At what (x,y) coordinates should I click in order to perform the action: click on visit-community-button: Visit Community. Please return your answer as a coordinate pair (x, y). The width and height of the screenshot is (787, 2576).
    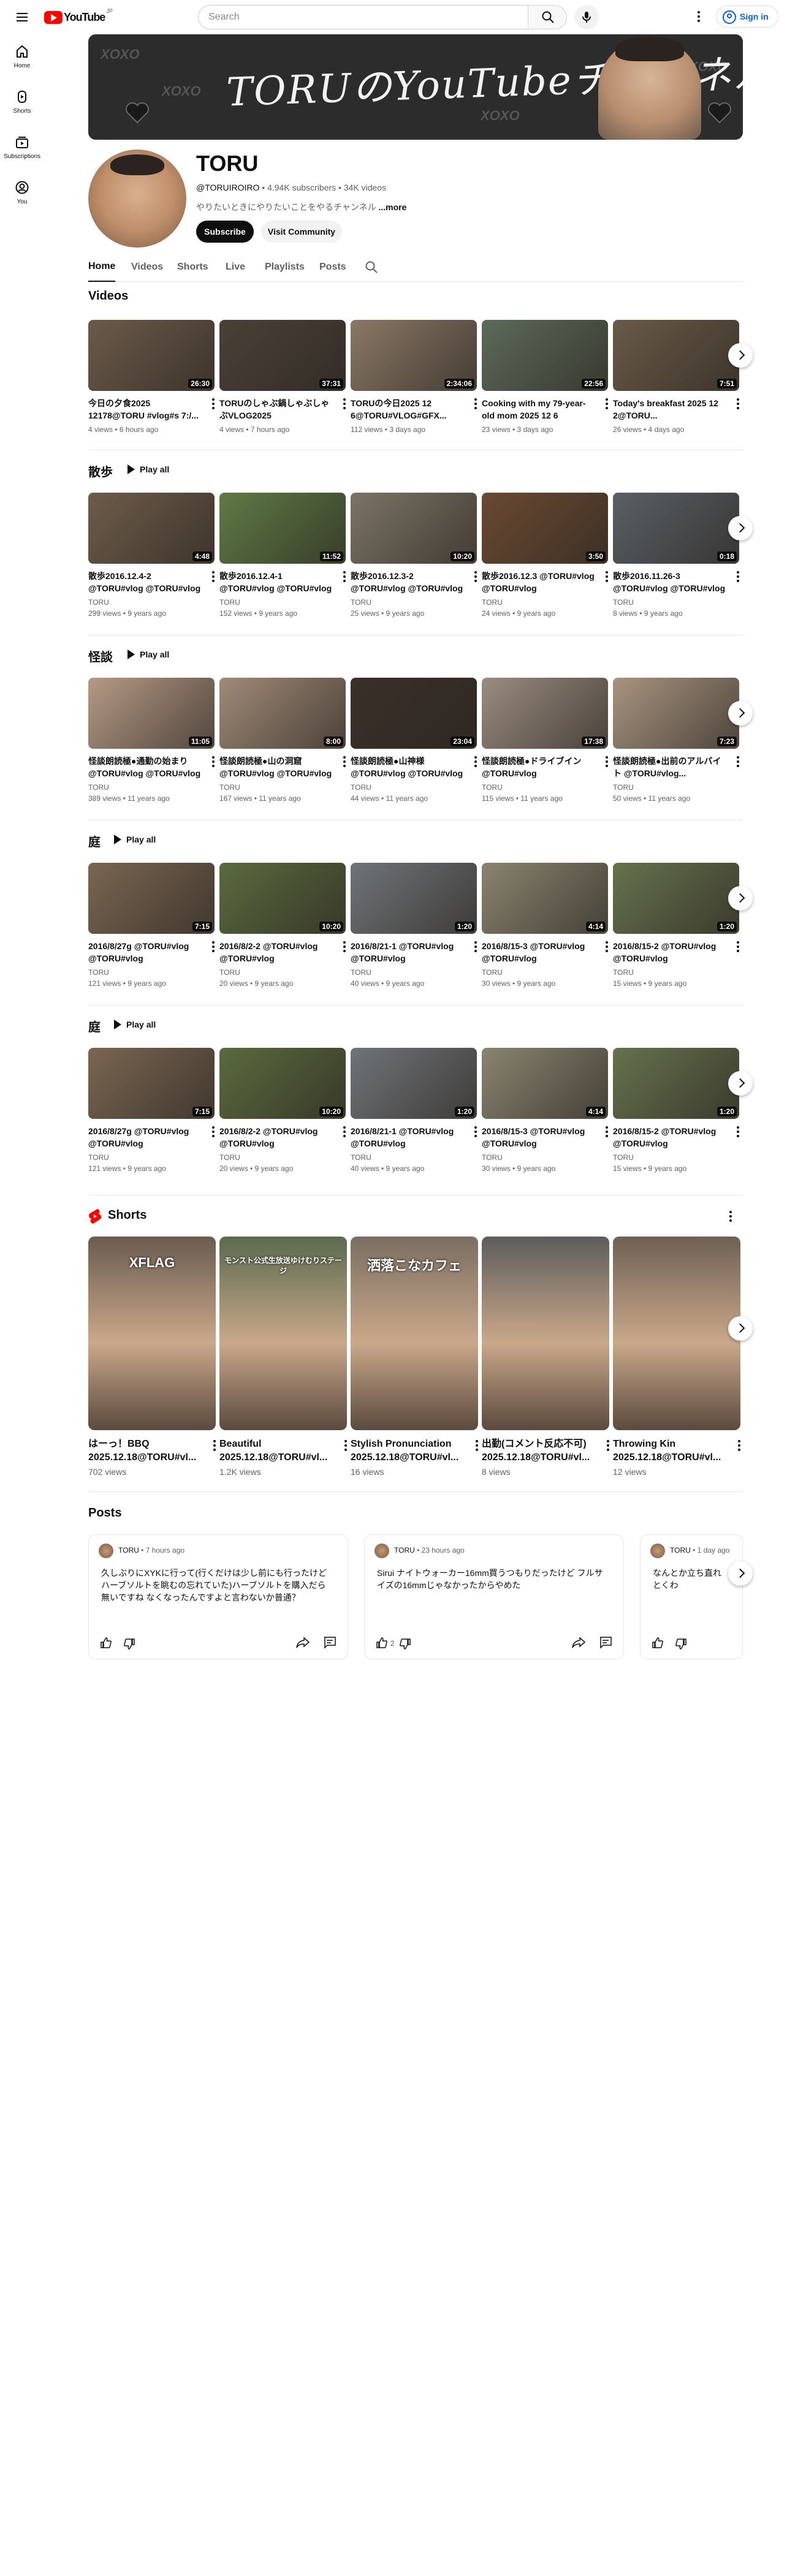
    Looking at the image, I should click on (301, 232).